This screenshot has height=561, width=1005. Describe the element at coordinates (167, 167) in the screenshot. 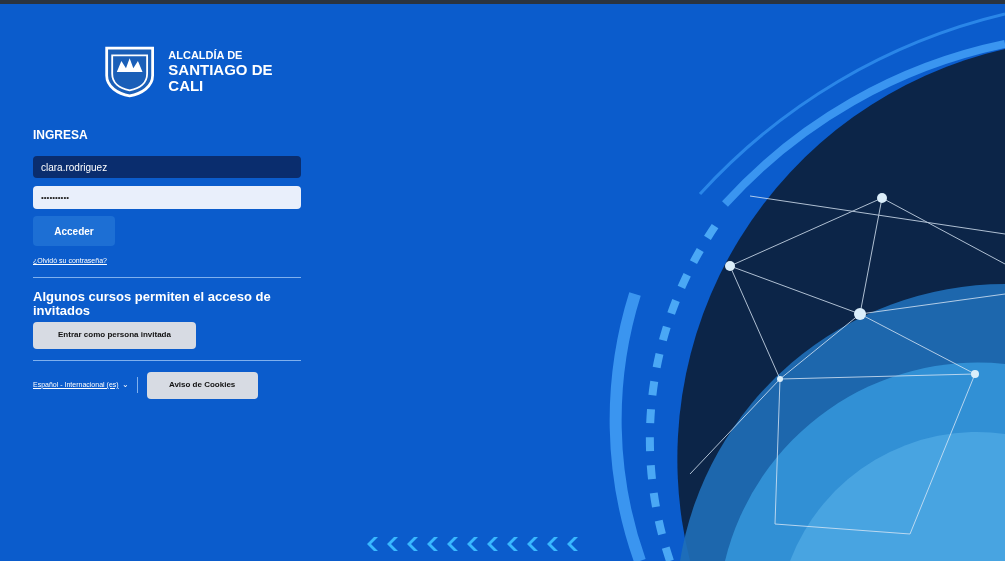

I see `username-field: clara.rodriguez` at that location.